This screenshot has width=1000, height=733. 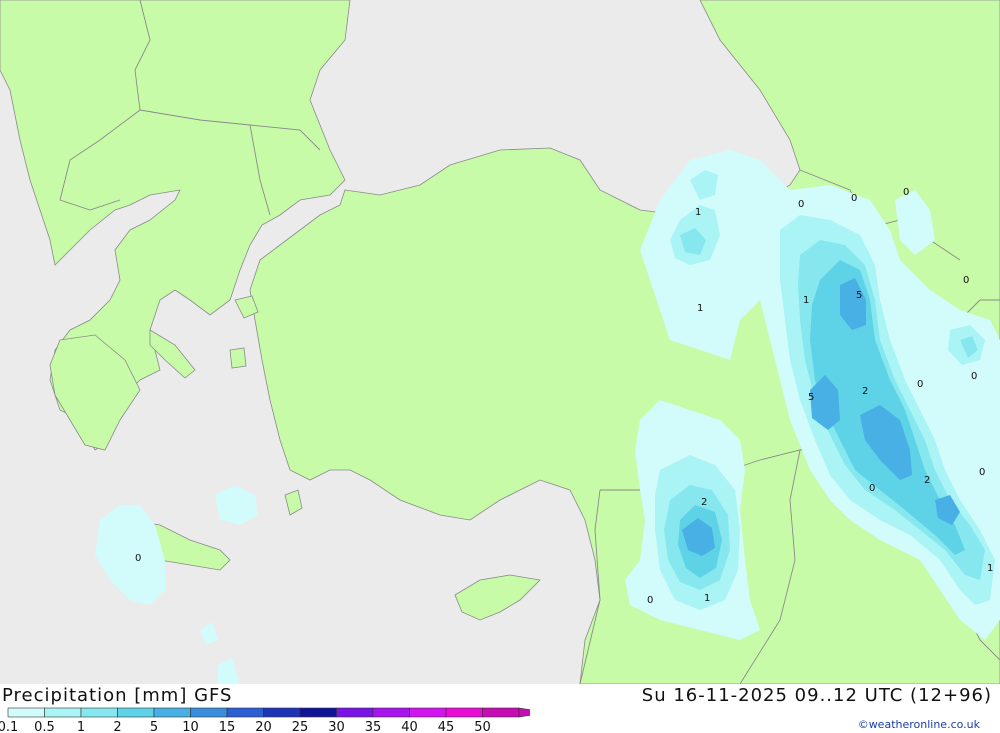 I want to click on valid-time-label: Su 16-11-2025 09..12 UTC (12+96), so click(x=816, y=695).